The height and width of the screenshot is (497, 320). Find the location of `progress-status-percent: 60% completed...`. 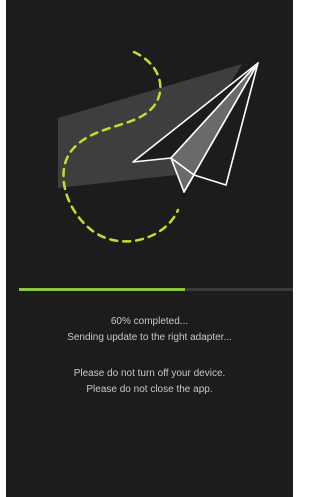

progress-status-percent: 60% completed... is located at coordinates (149, 321).